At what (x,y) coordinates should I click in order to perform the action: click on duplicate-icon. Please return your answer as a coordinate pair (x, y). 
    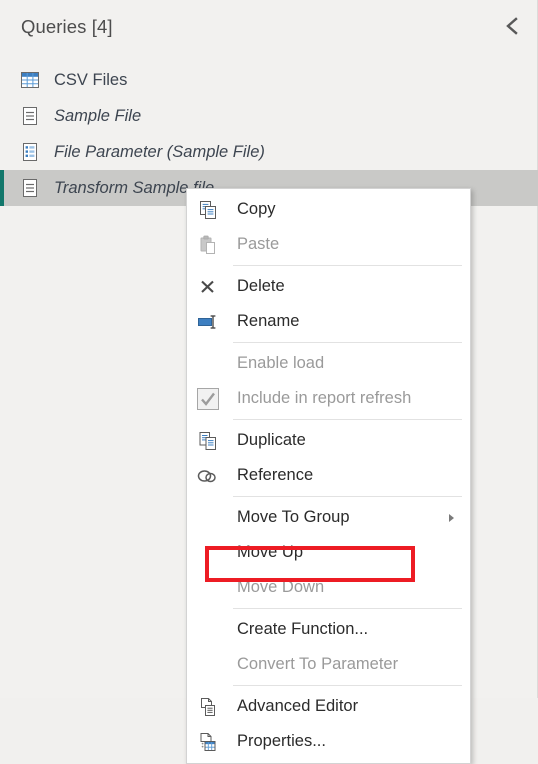
    Looking at the image, I should click on (208, 441).